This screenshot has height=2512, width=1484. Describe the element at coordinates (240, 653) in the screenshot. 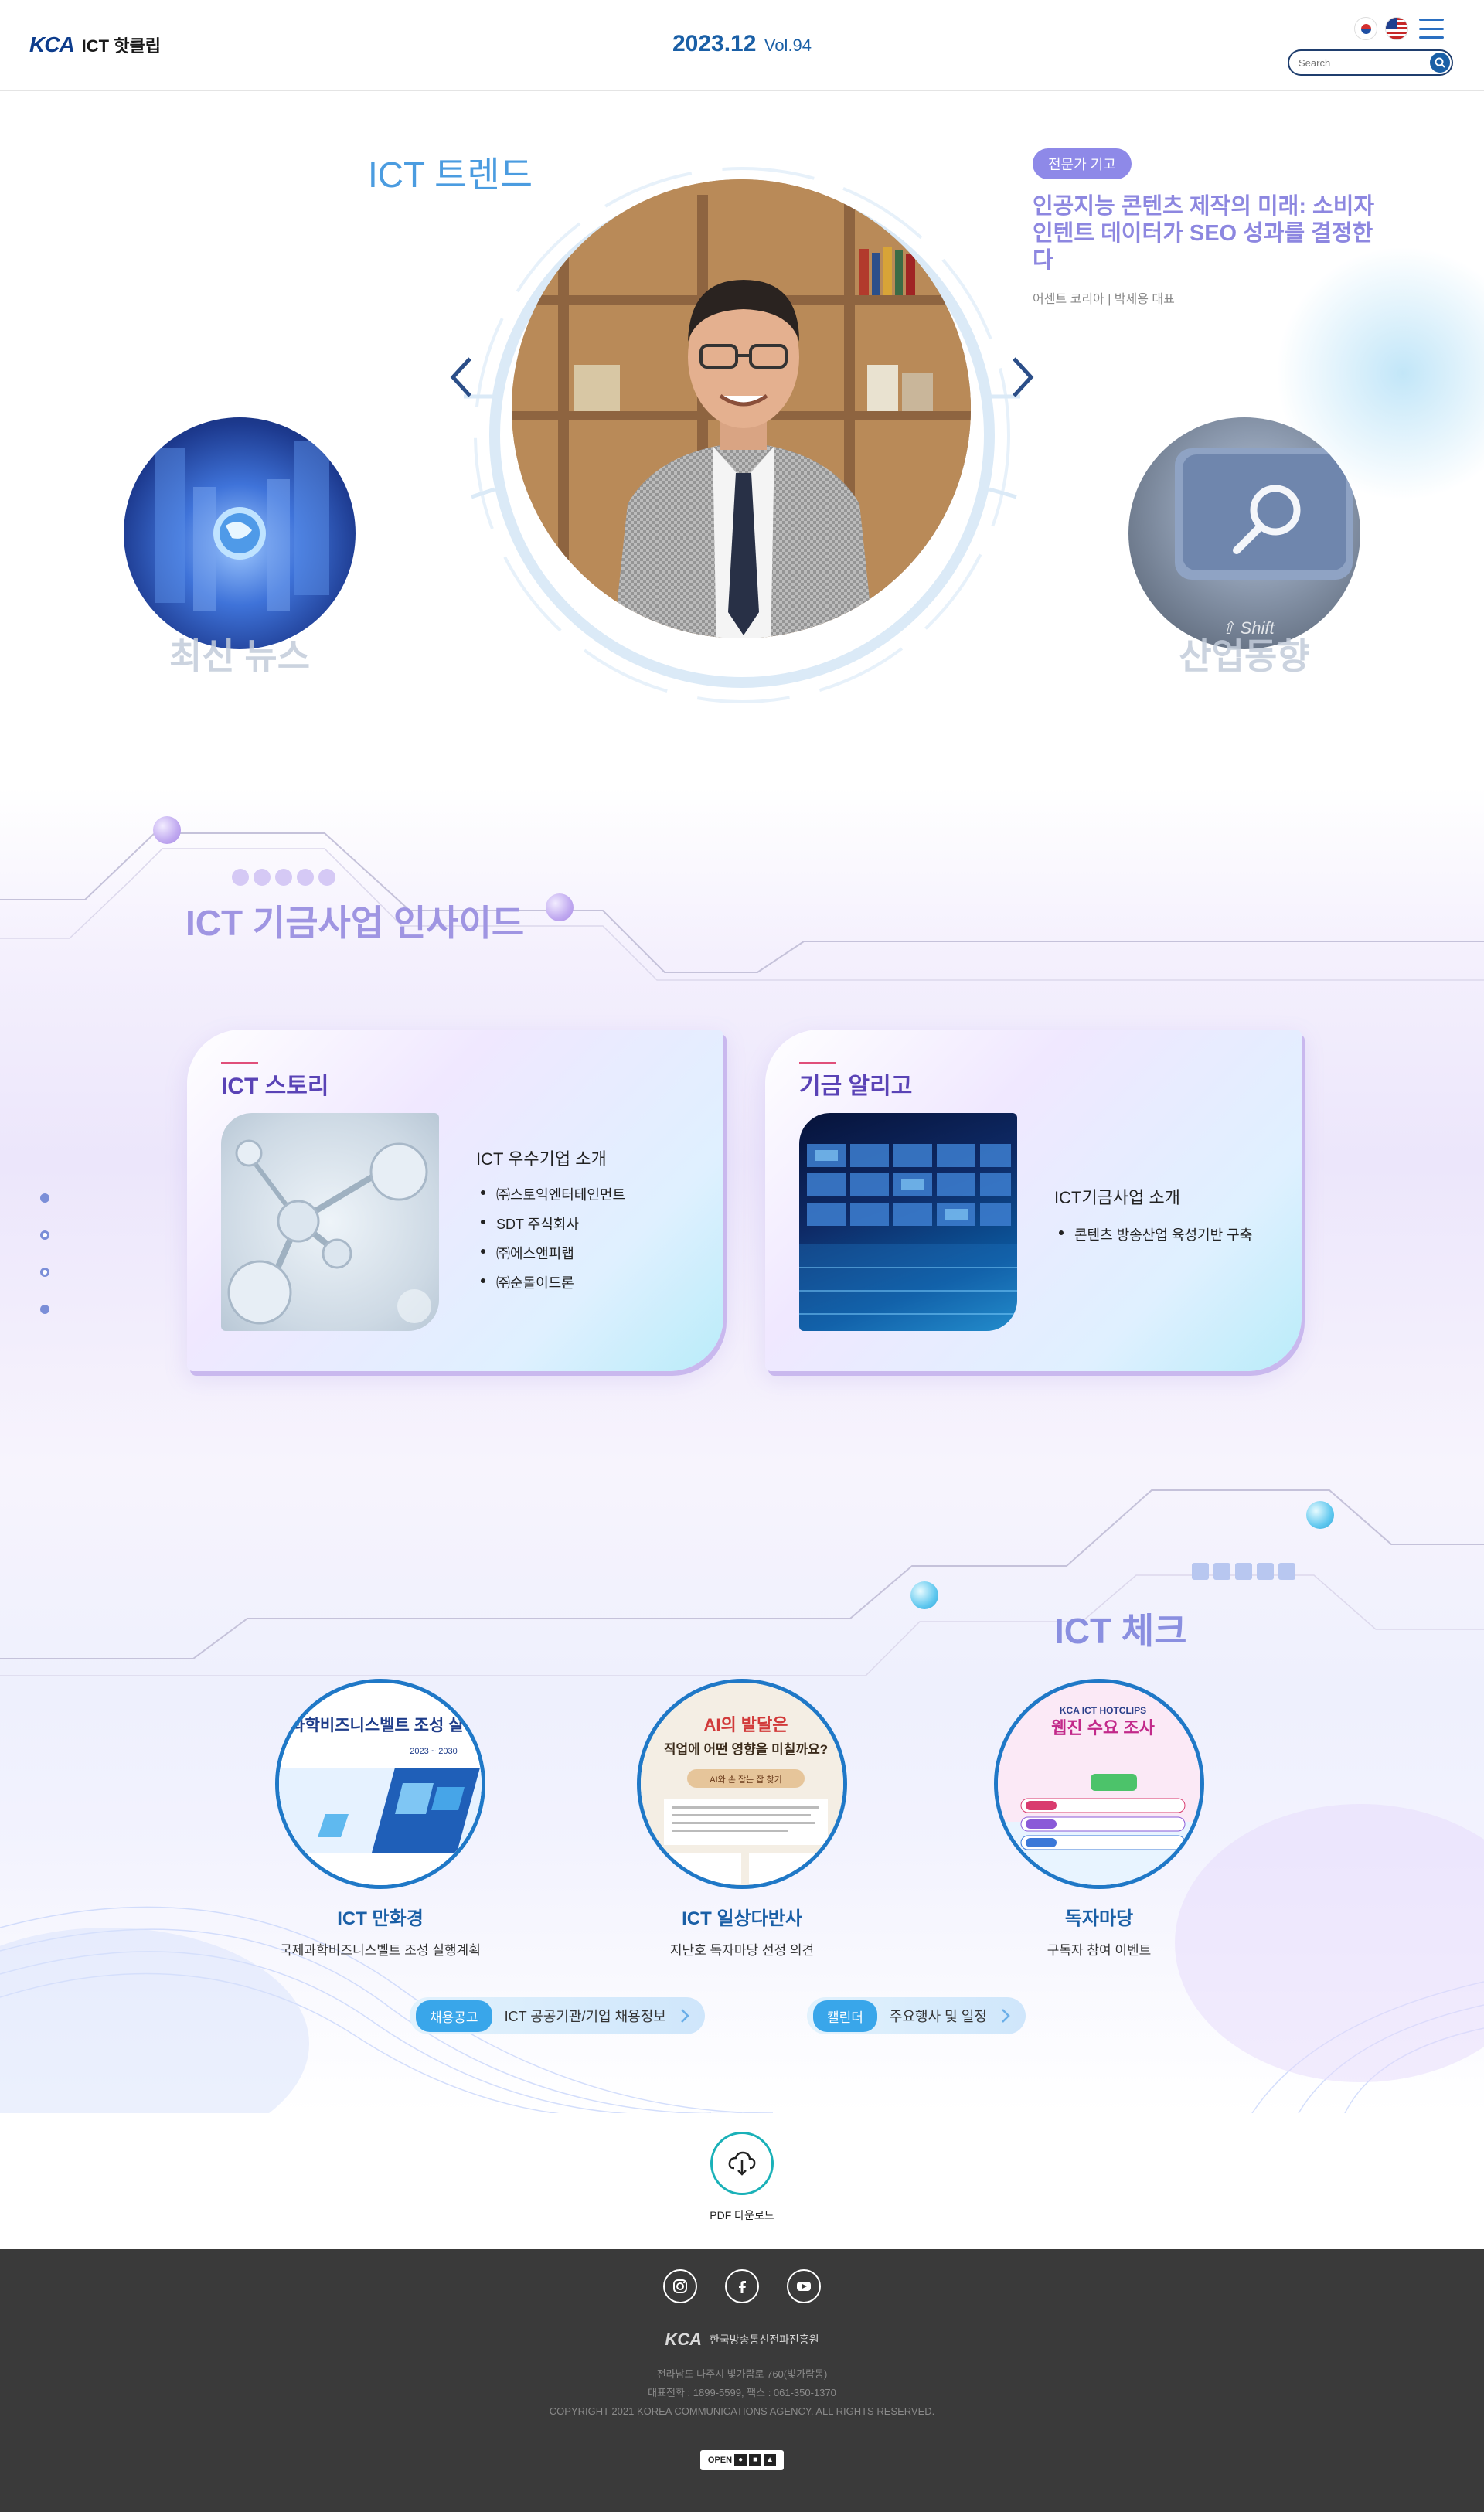

I see `latest-news-label: 최신 뉴스` at that location.